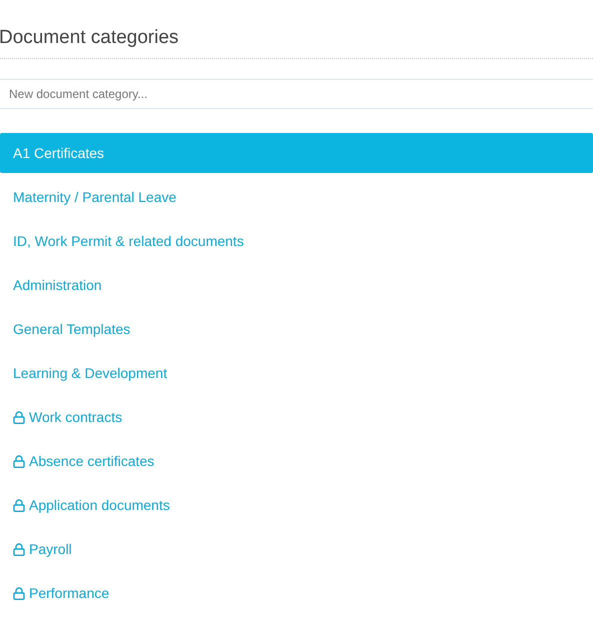  I want to click on category-item: Performance, so click(296, 593).